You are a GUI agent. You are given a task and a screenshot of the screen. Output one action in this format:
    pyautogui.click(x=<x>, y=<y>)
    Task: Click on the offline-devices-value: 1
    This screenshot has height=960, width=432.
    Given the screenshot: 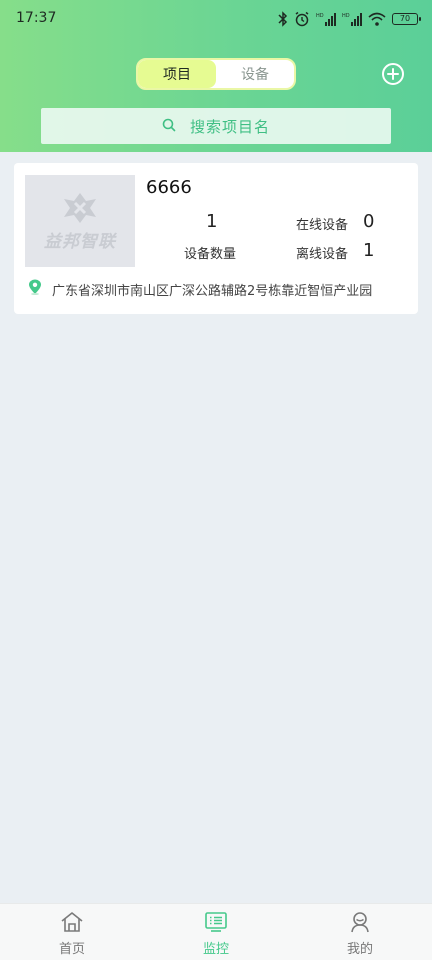 What is the action you would take?
    pyautogui.click(x=369, y=250)
    